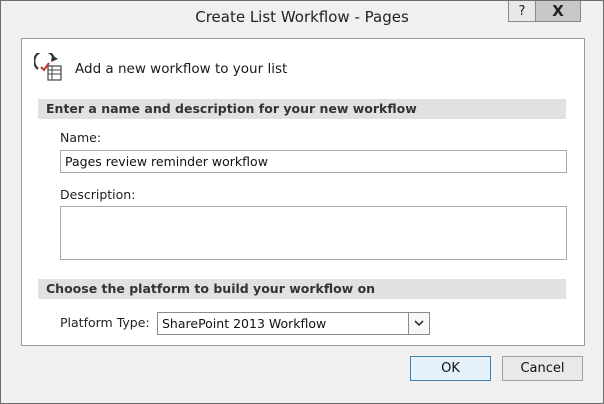 This screenshot has width=604, height=404. I want to click on description-input, so click(313, 233).